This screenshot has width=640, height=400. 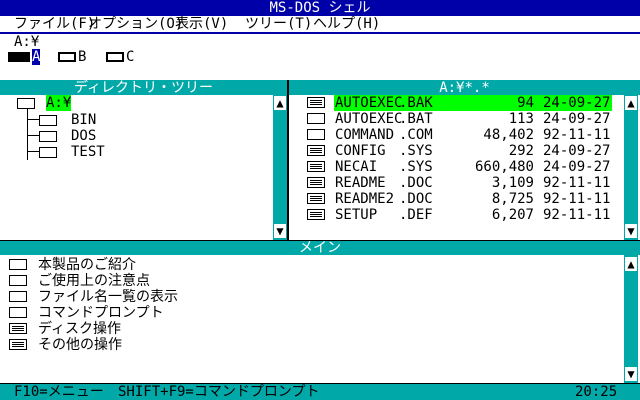 What do you see at coordinates (416, 119) in the screenshot?
I see `file-ext: .BAT` at bounding box center [416, 119].